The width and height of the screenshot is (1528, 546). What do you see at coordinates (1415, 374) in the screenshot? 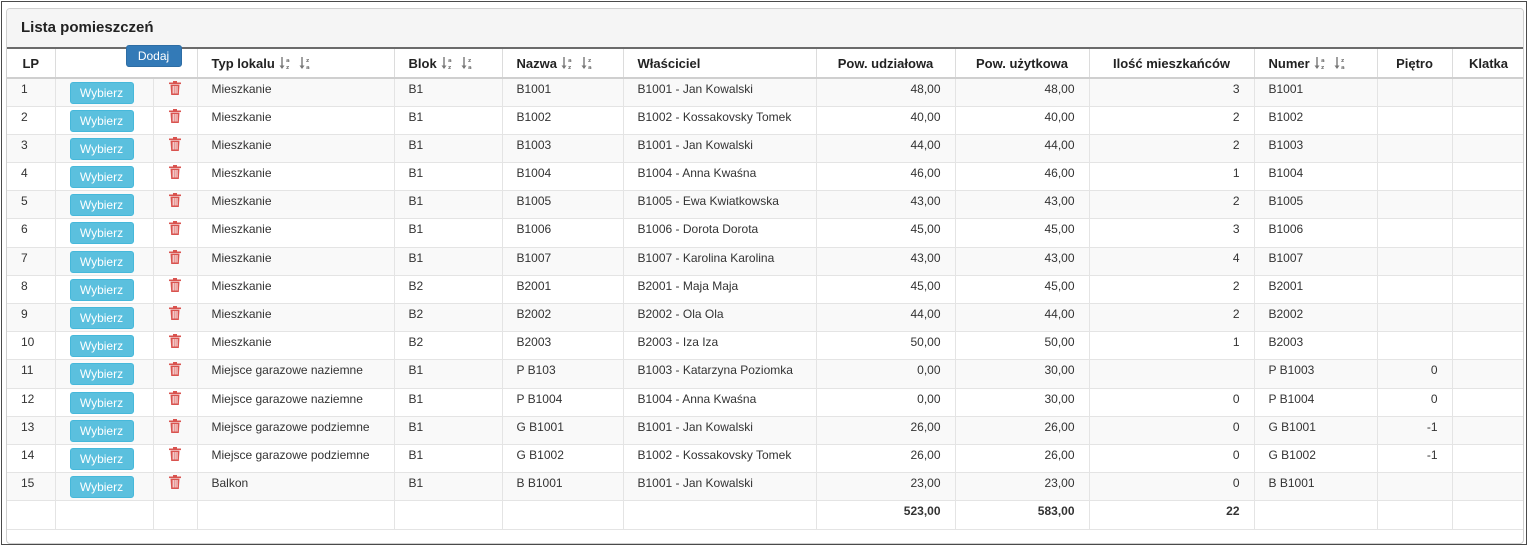
I see `cell-pietro: 0` at bounding box center [1415, 374].